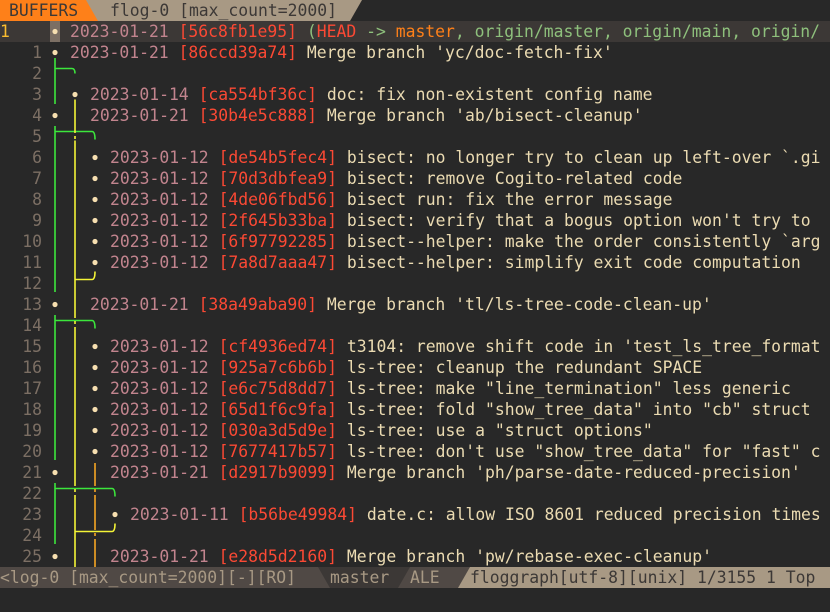  Describe the element at coordinates (415, 535) in the screenshot. I see `log-line: 24` at that location.